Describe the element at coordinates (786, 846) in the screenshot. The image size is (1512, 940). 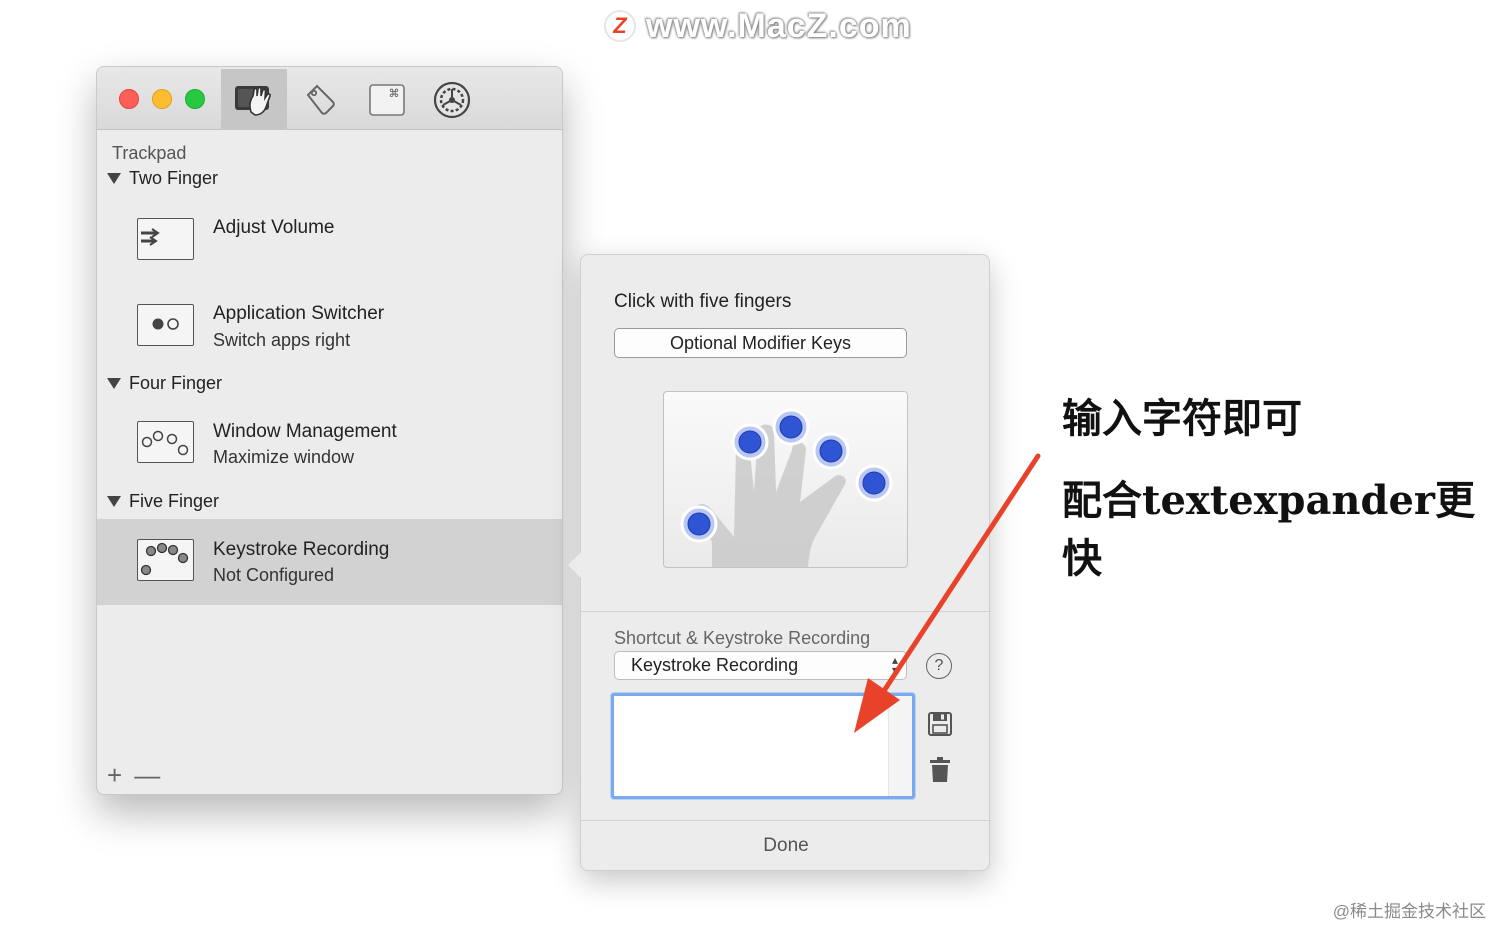
I see `done-button: Done` at that location.